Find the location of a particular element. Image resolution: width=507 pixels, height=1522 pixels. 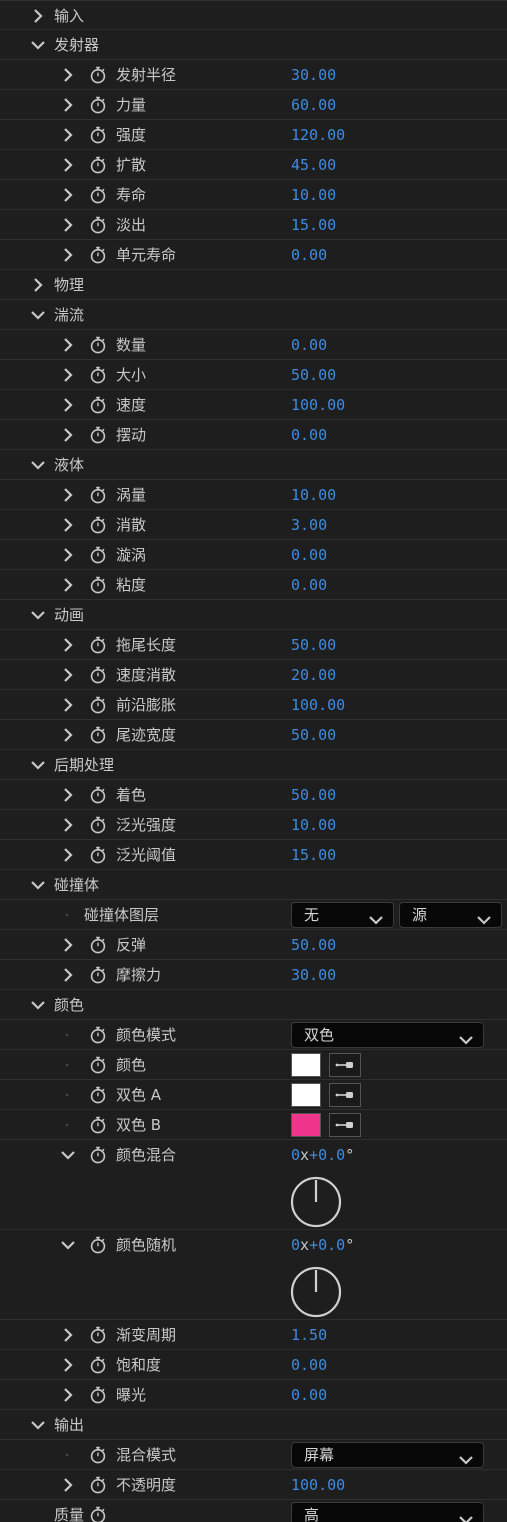

group-row: 物理 is located at coordinates (253, 285).